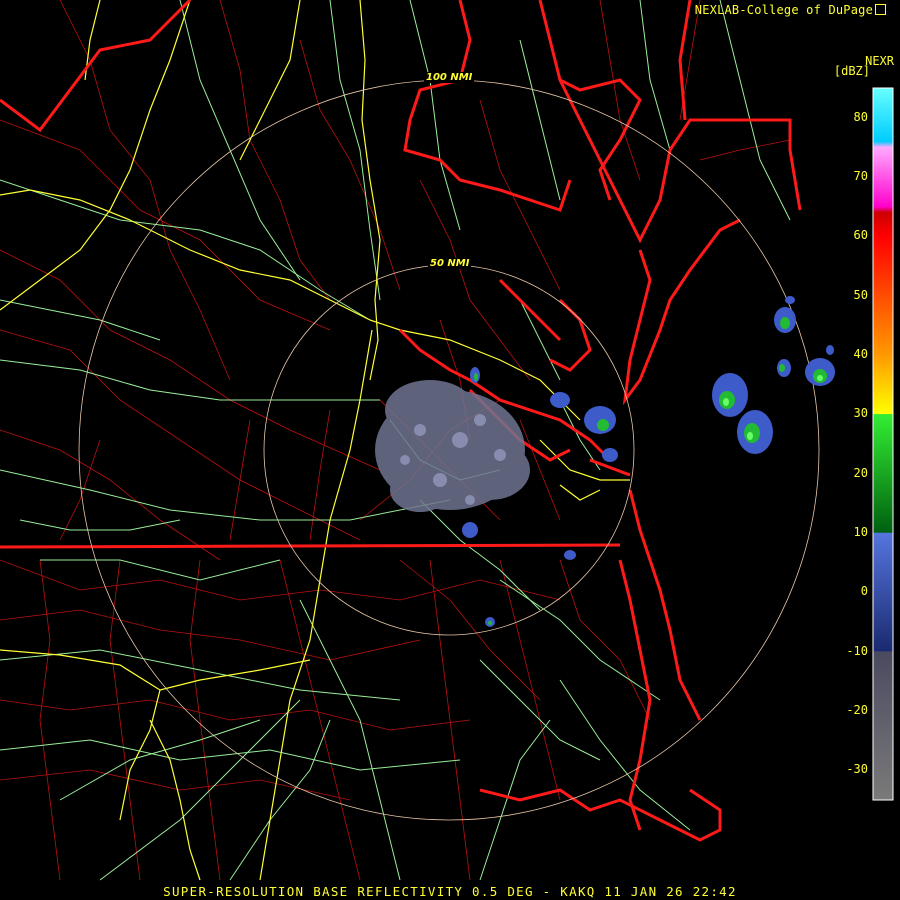 This screenshot has height=900, width=900. I want to click on legend-tick-label: -30, so click(857, 769).